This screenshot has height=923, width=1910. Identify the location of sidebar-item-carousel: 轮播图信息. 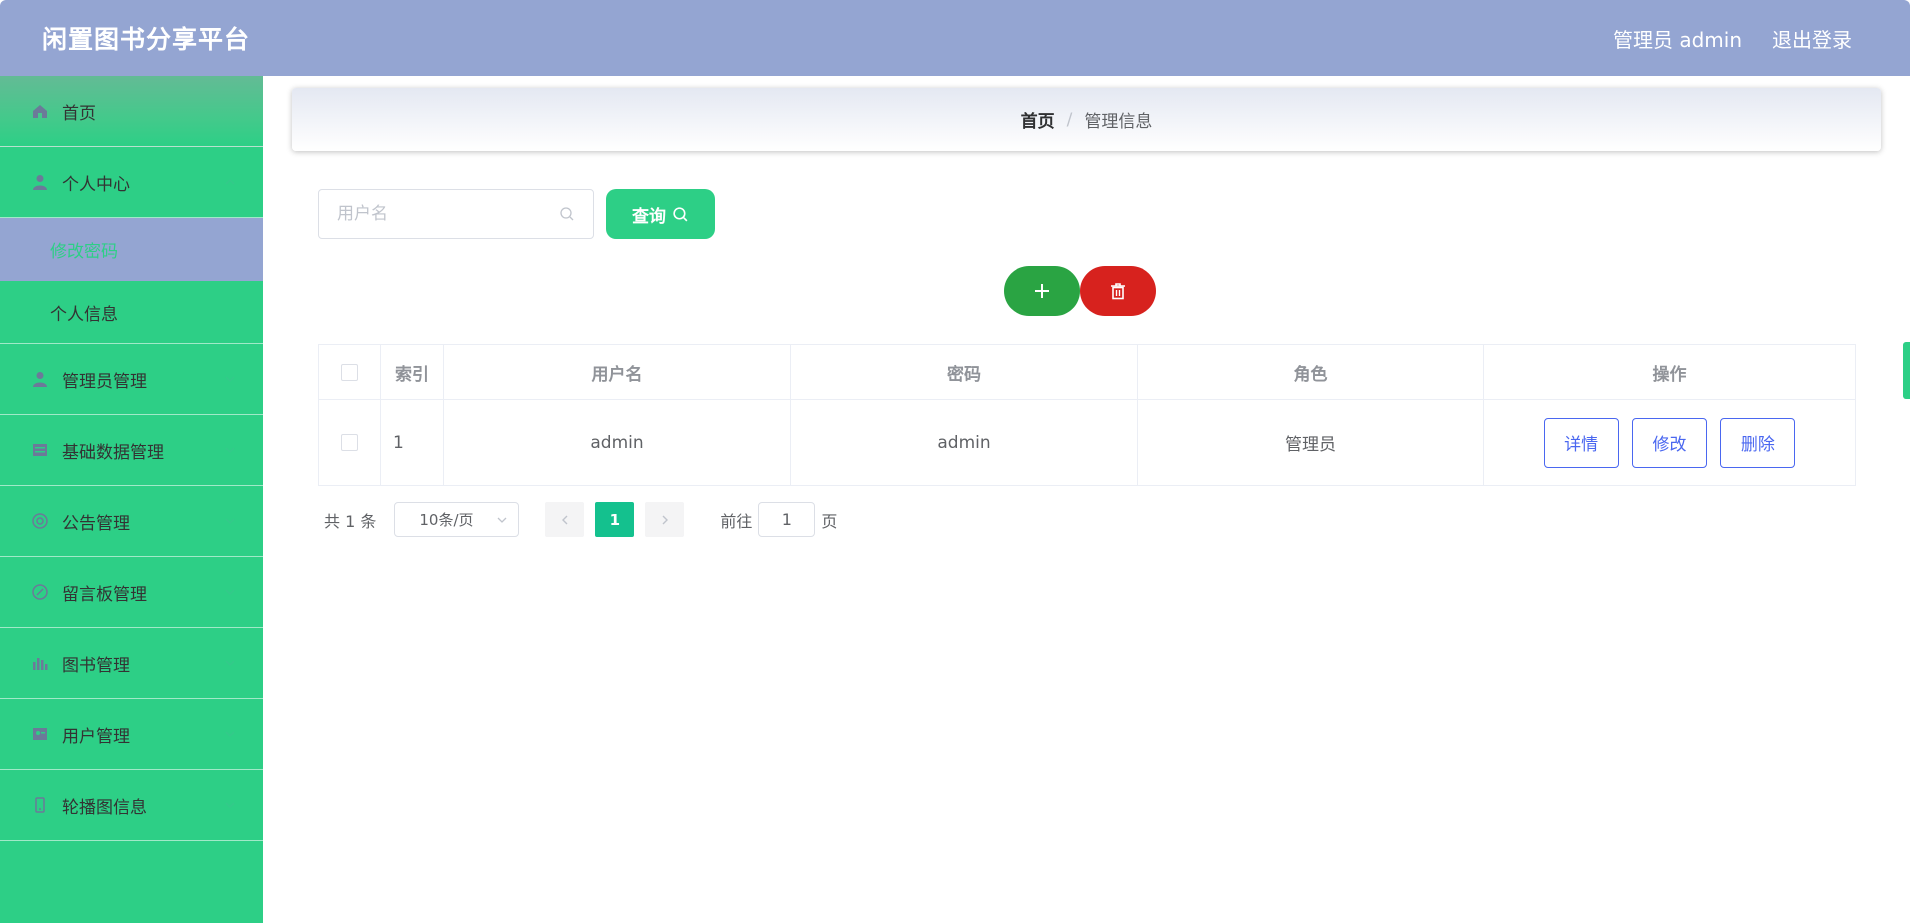
(131, 805).